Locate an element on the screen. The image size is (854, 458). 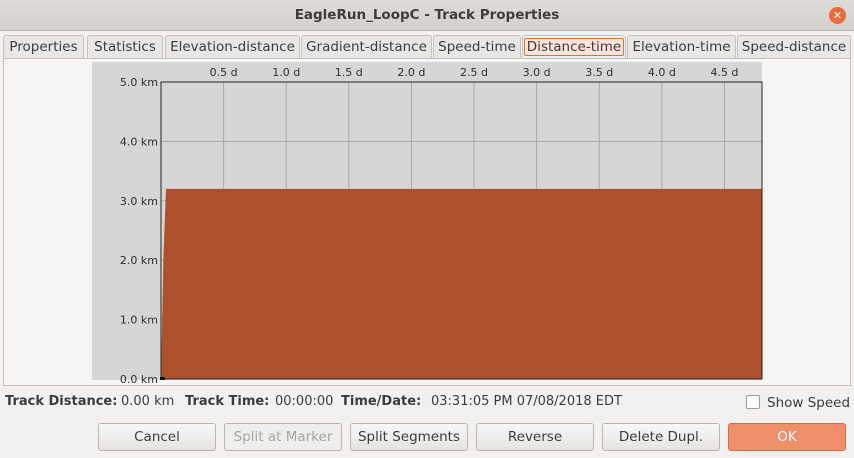
y-tick-label: 1.0 km is located at coordinates (139, 320).